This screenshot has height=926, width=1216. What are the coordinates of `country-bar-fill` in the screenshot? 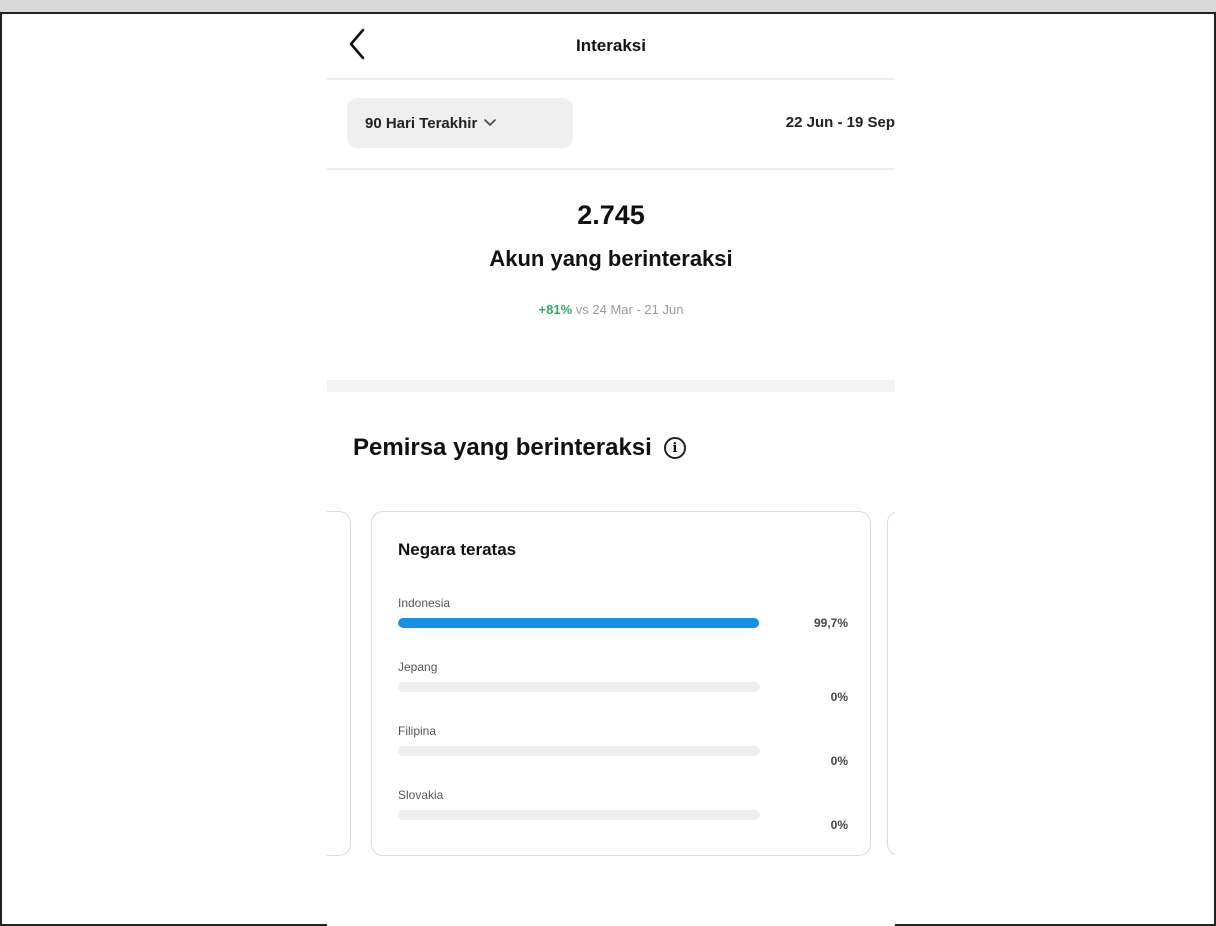 It's located at (578, 623).